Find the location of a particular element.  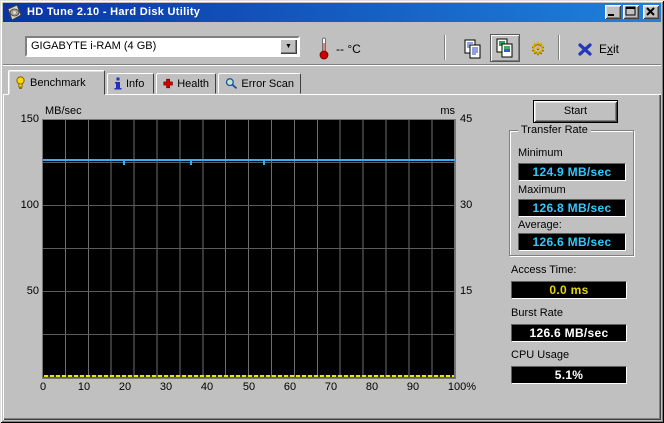

minimum-label: Minimum is located at coordinates (540, 153).